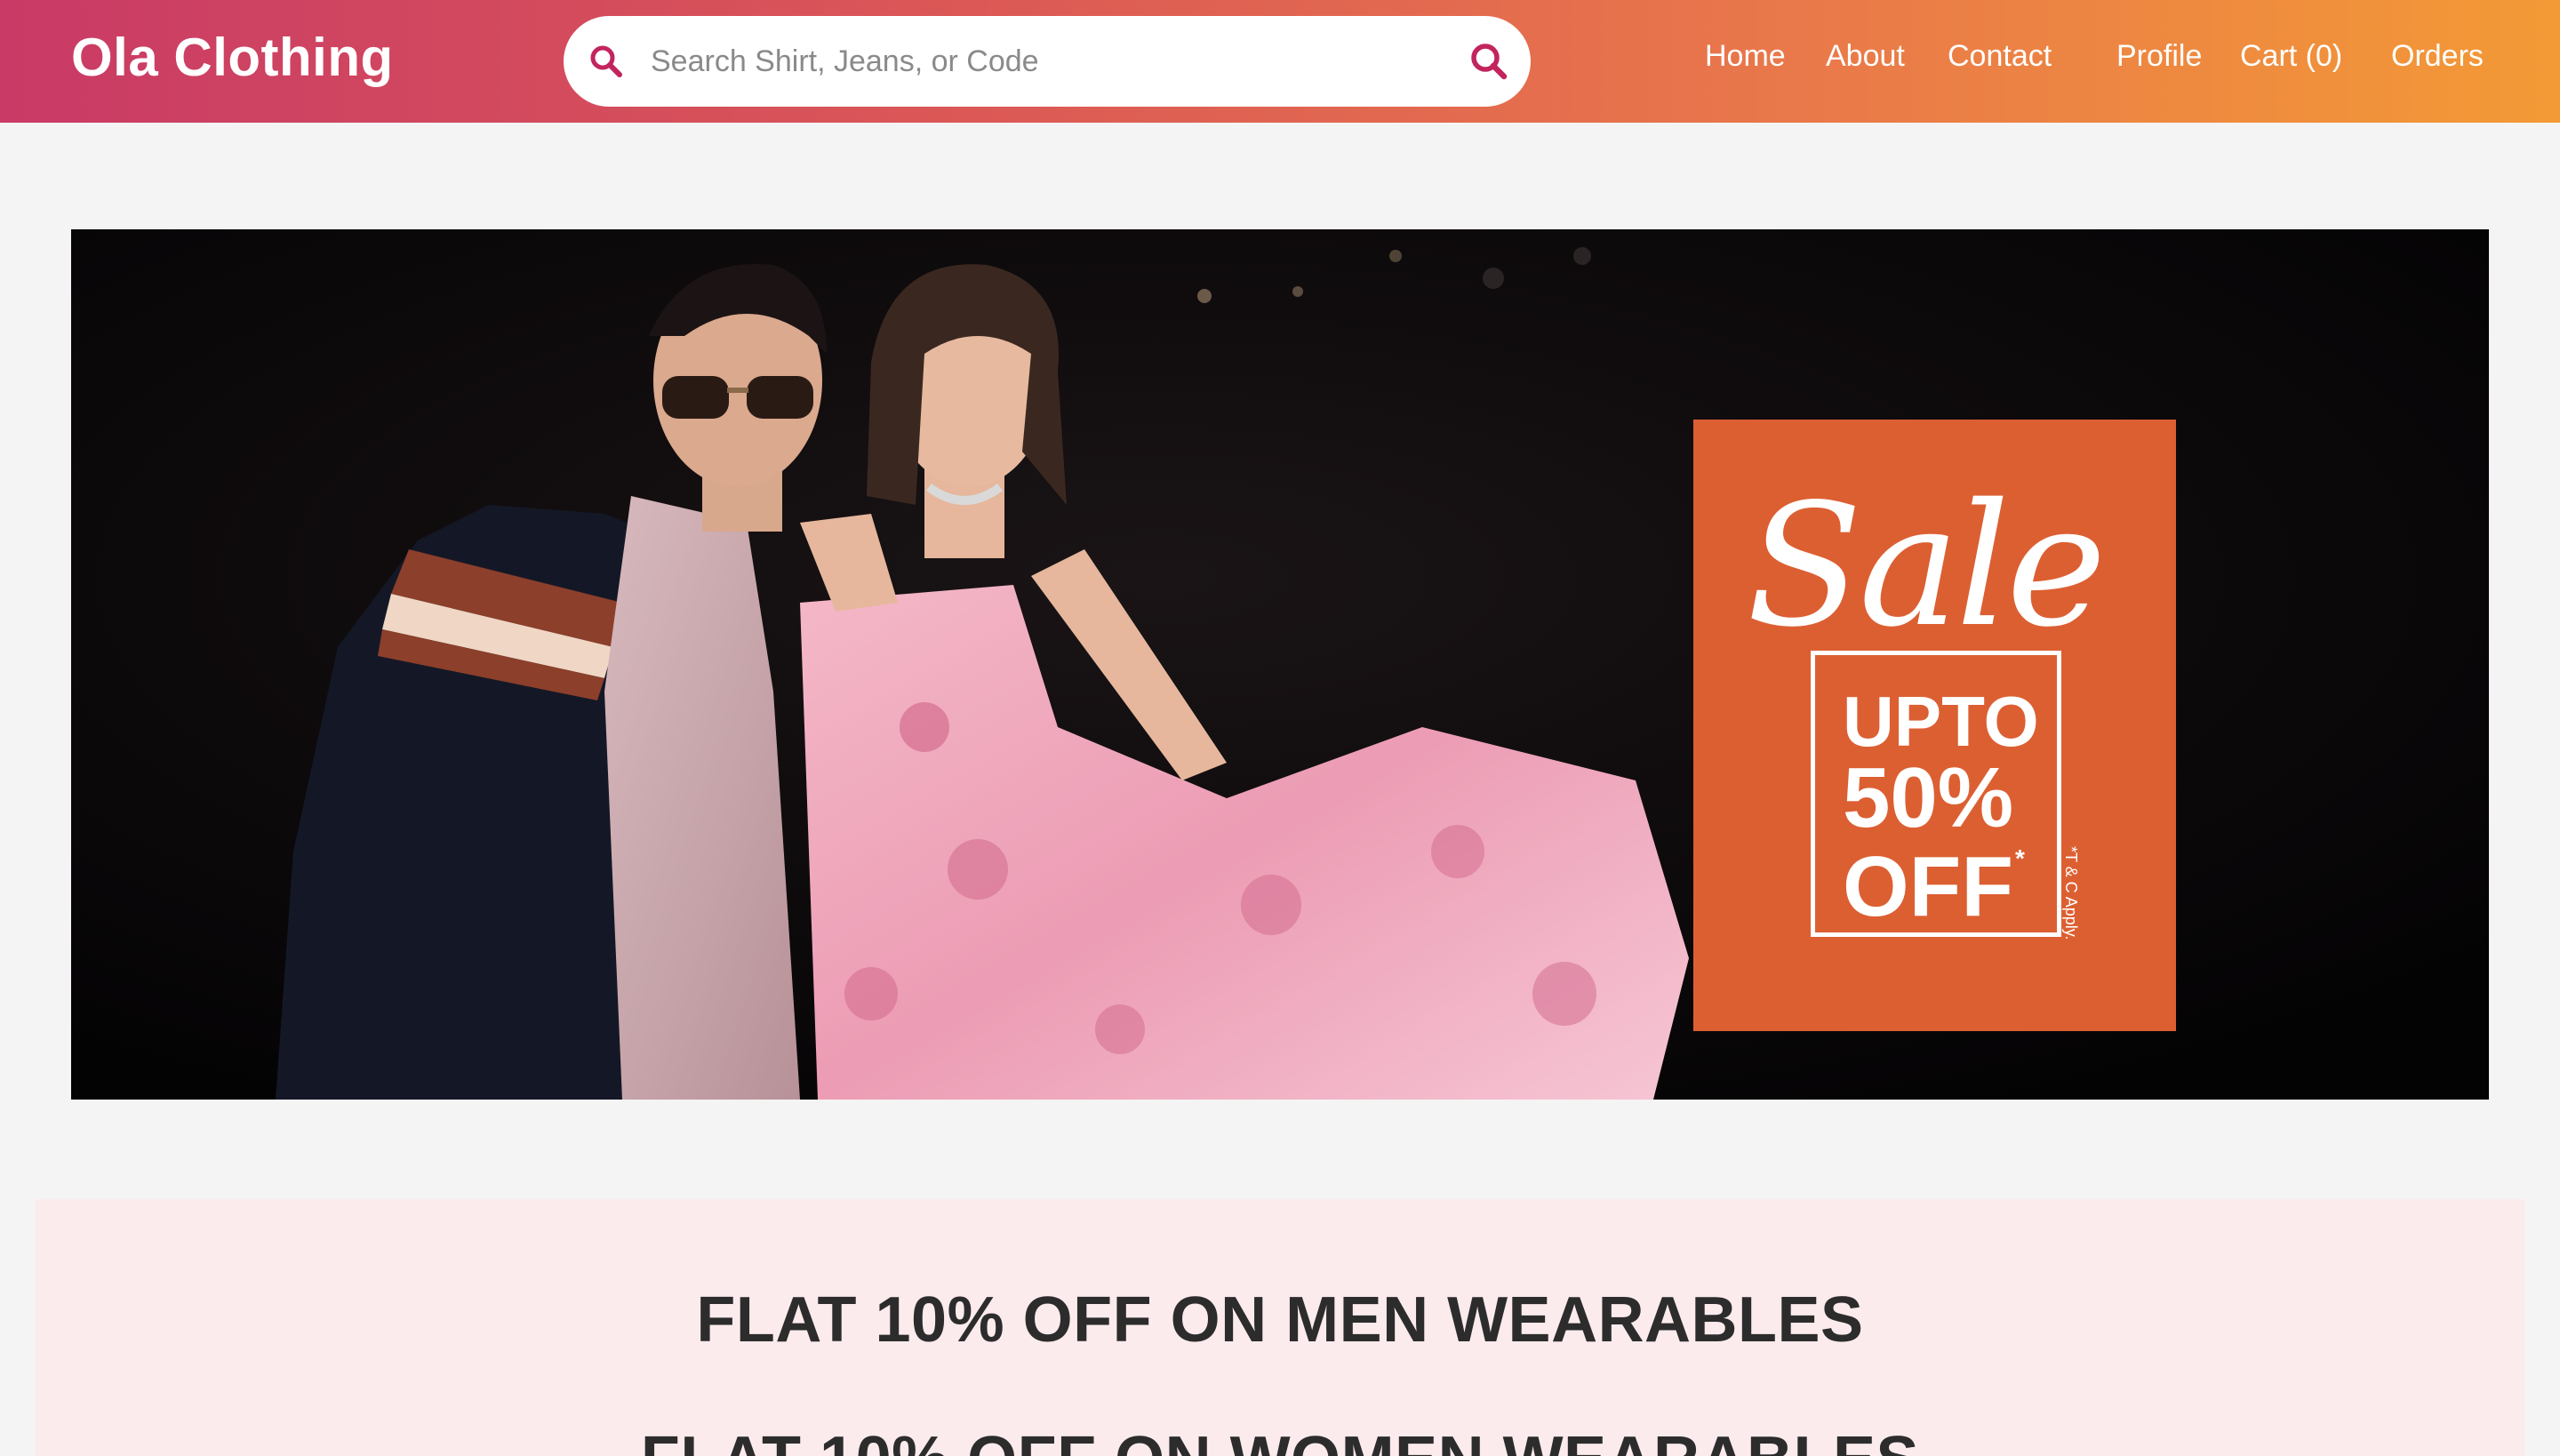 This screenshot has height=1456, width=2560. What do you see at coordinates (2020, 858) in the screenshot?
I see `sale-asterisk: *` at bounding box center [2020, 858].